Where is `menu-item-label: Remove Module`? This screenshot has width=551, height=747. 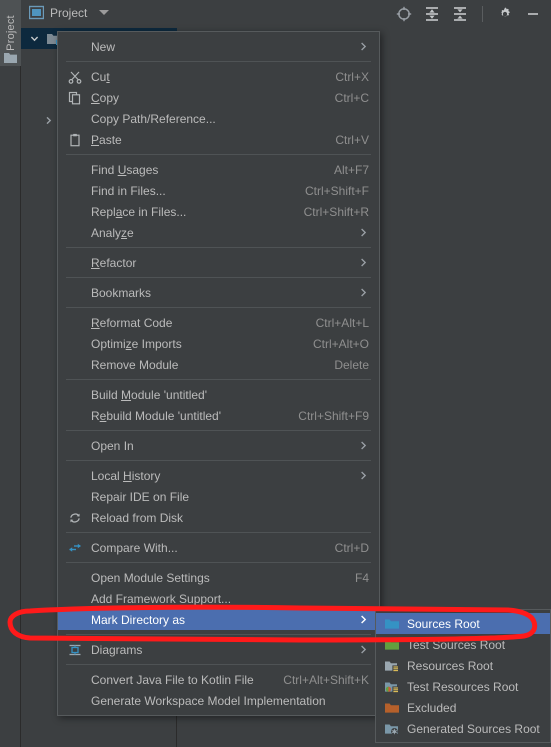 menu-item-label: Remove Module is located at coordinates (135, 364).